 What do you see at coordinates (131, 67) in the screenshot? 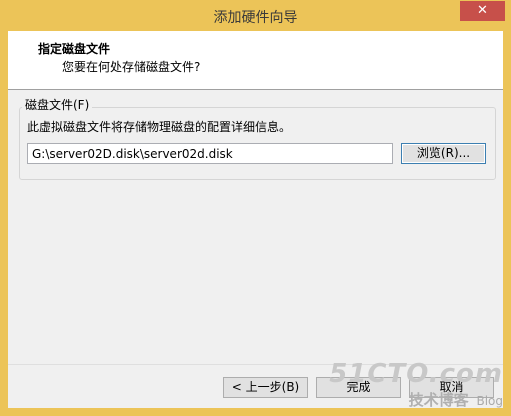
I see `page-subtitle: 您要在何处存储磁盘文件?` at bounding box center [131, 67].